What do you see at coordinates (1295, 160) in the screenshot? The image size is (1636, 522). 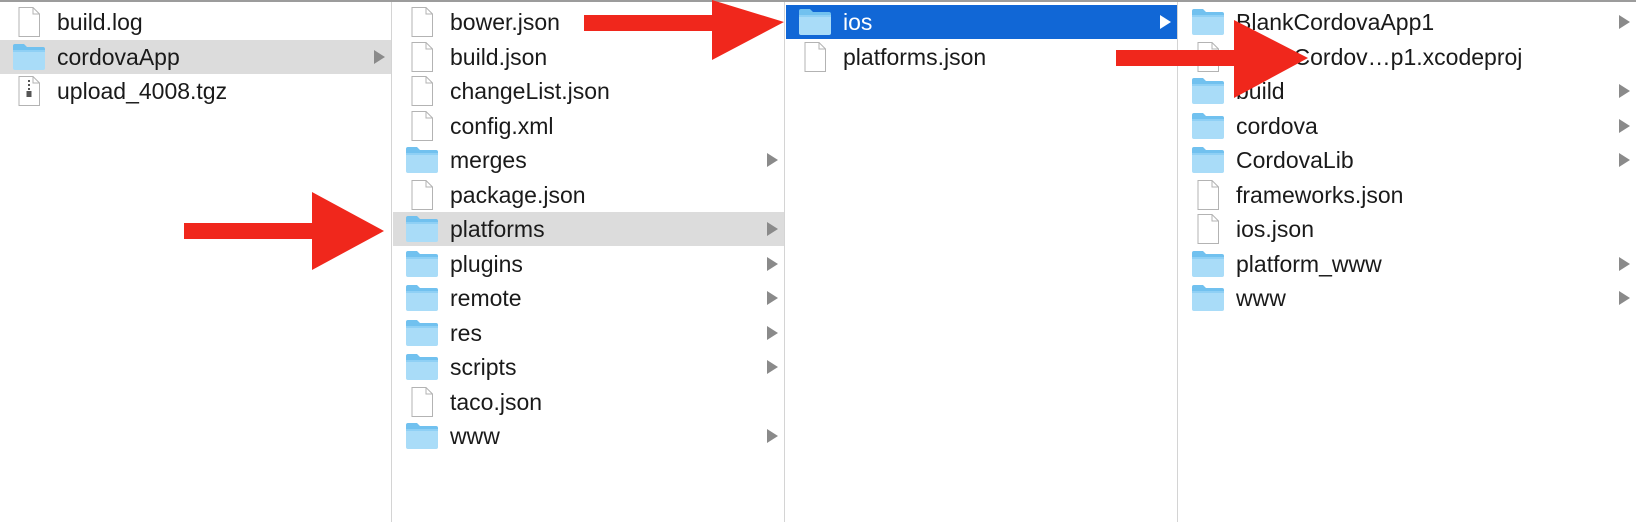 I see `item-label: CordovaLib` at bounding box center [1295, 160].